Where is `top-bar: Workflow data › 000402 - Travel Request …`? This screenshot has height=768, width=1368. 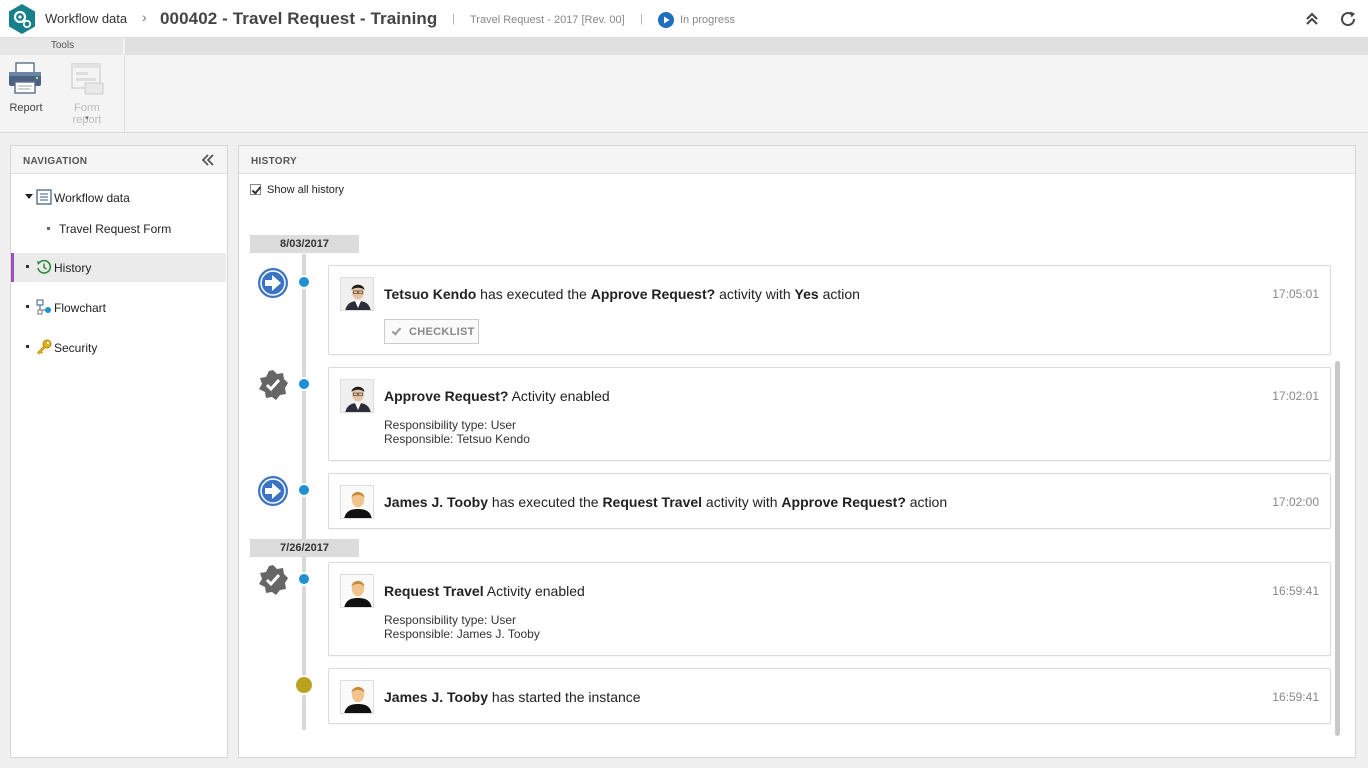
top-bar: Workflow data › 000402 - Travel Request … is located at coordinates (684, 19).